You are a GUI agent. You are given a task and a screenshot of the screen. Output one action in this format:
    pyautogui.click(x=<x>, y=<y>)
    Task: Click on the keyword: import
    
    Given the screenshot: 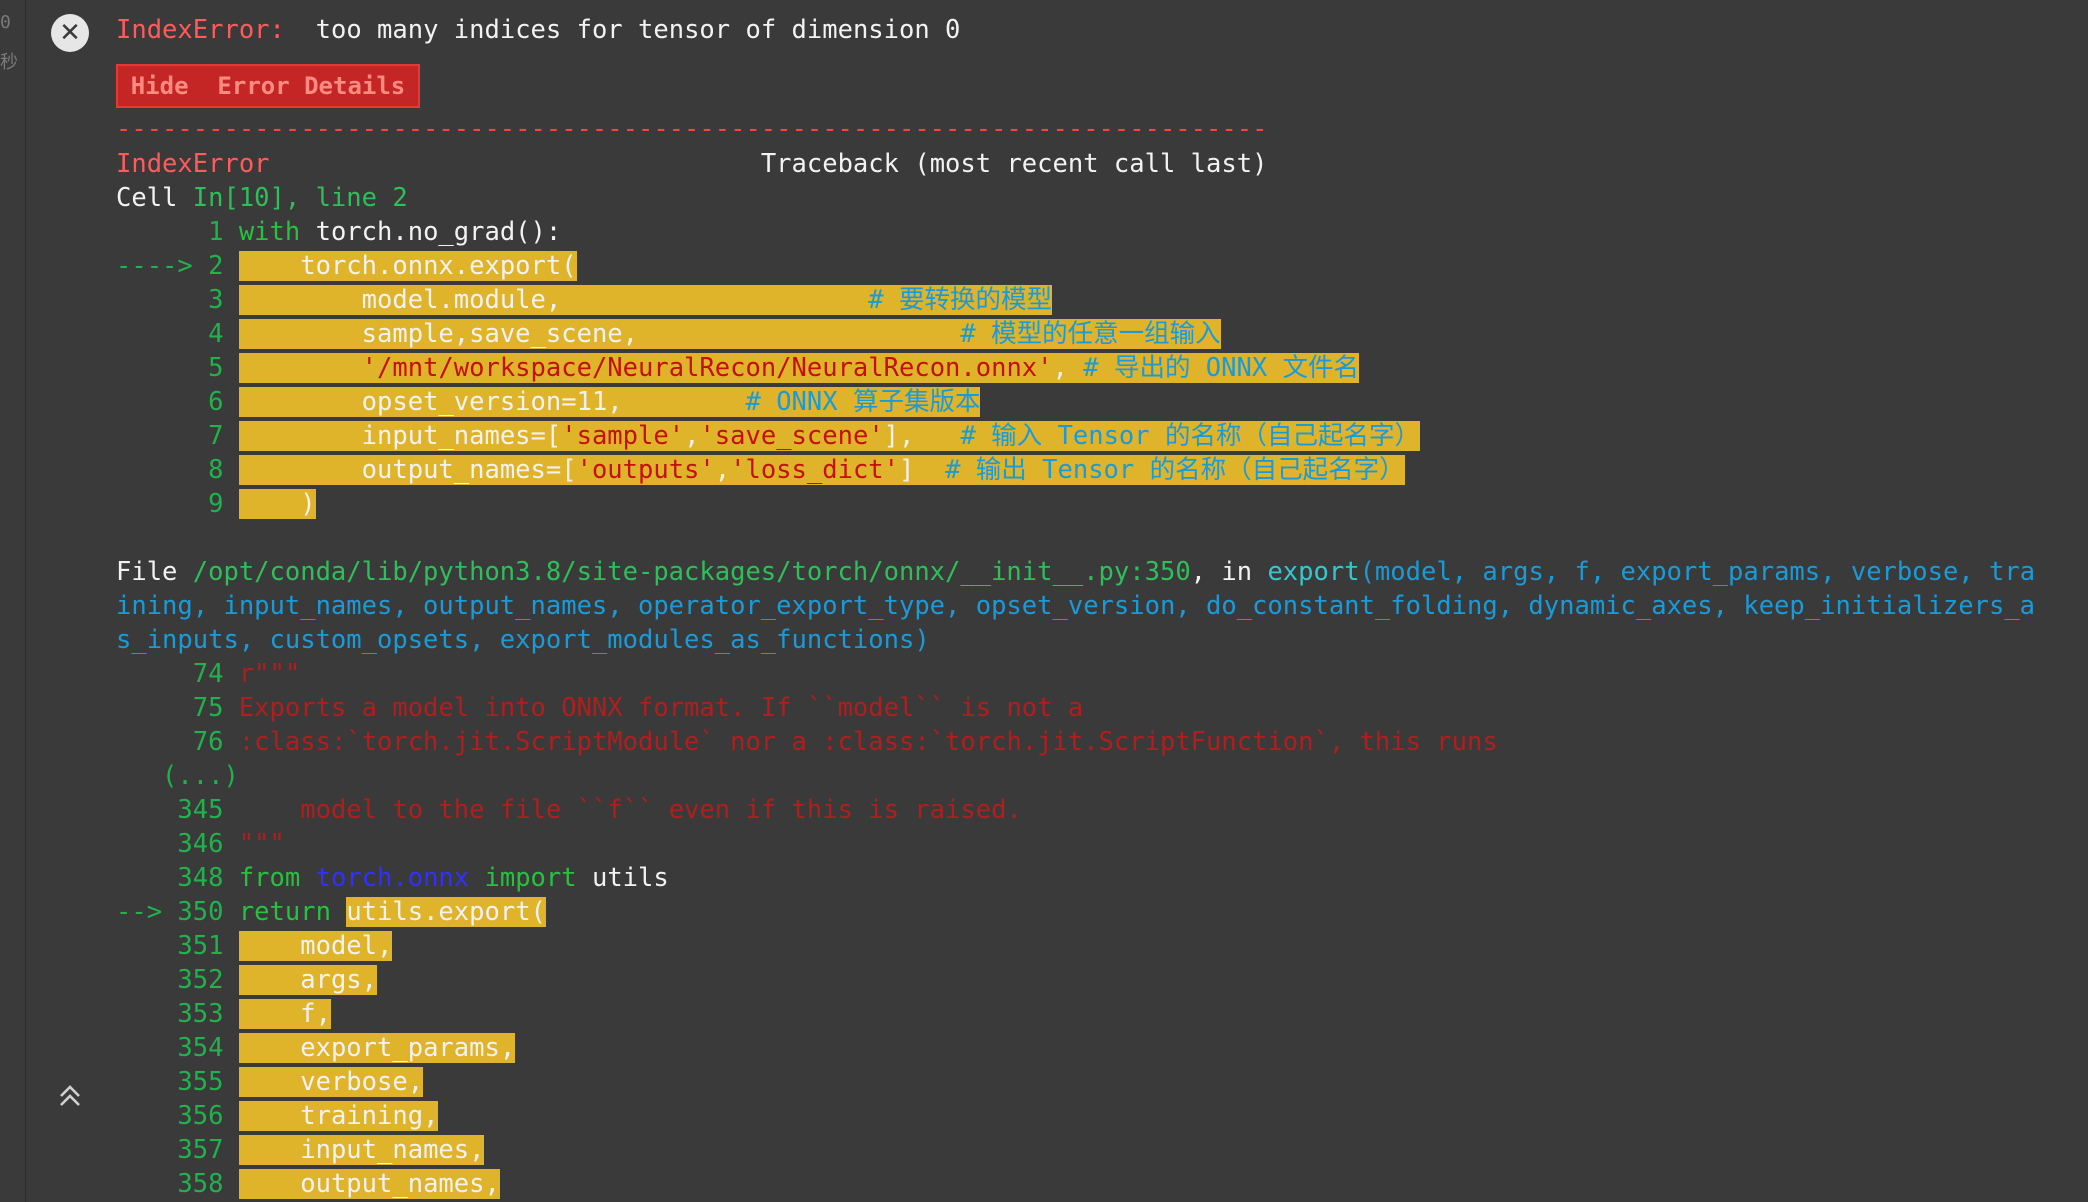 What is the action you would take?
    pyautogui.click(x=530, y=878)
    